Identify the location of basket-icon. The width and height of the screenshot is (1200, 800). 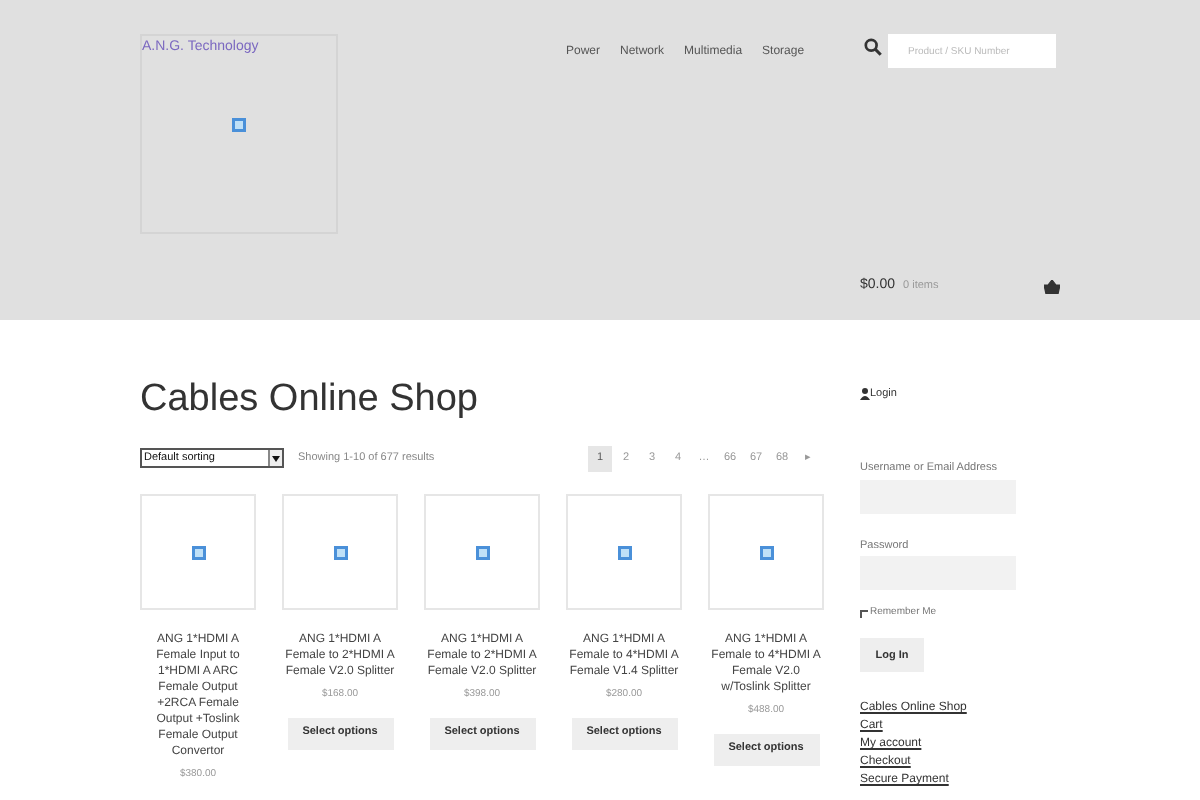
(1052, 286).